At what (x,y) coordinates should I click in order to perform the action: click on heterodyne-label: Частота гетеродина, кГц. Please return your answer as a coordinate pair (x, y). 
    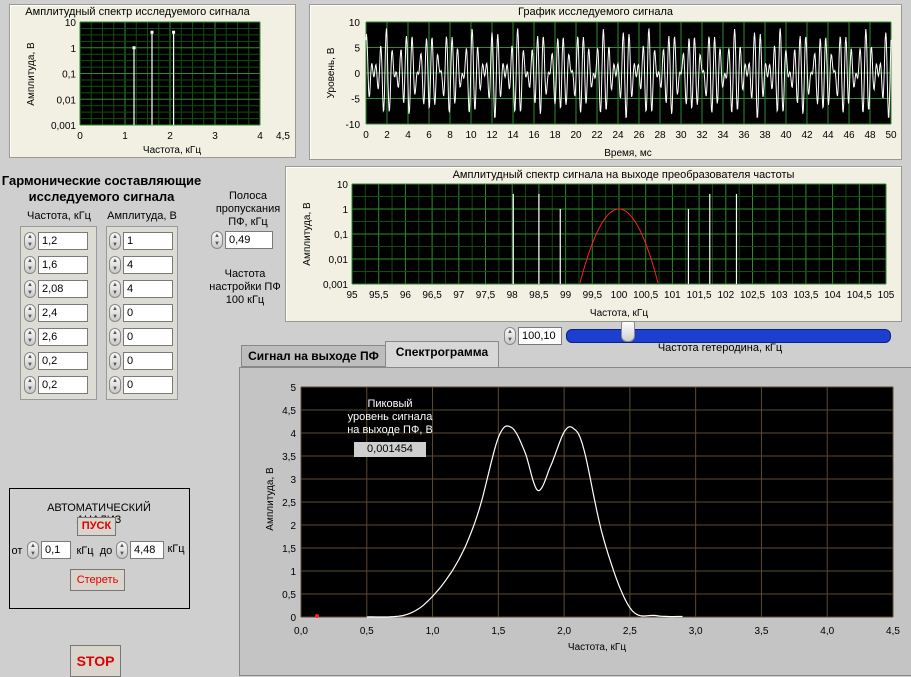
    Looking at the image, I should click on (720, 348).